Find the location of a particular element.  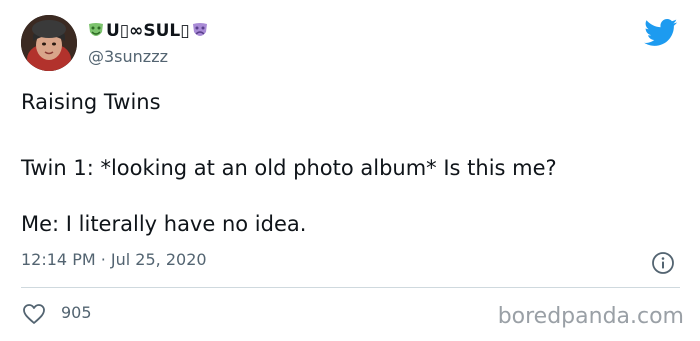

purple-tragedy-mask-icon is located at coordinates (199, 29).